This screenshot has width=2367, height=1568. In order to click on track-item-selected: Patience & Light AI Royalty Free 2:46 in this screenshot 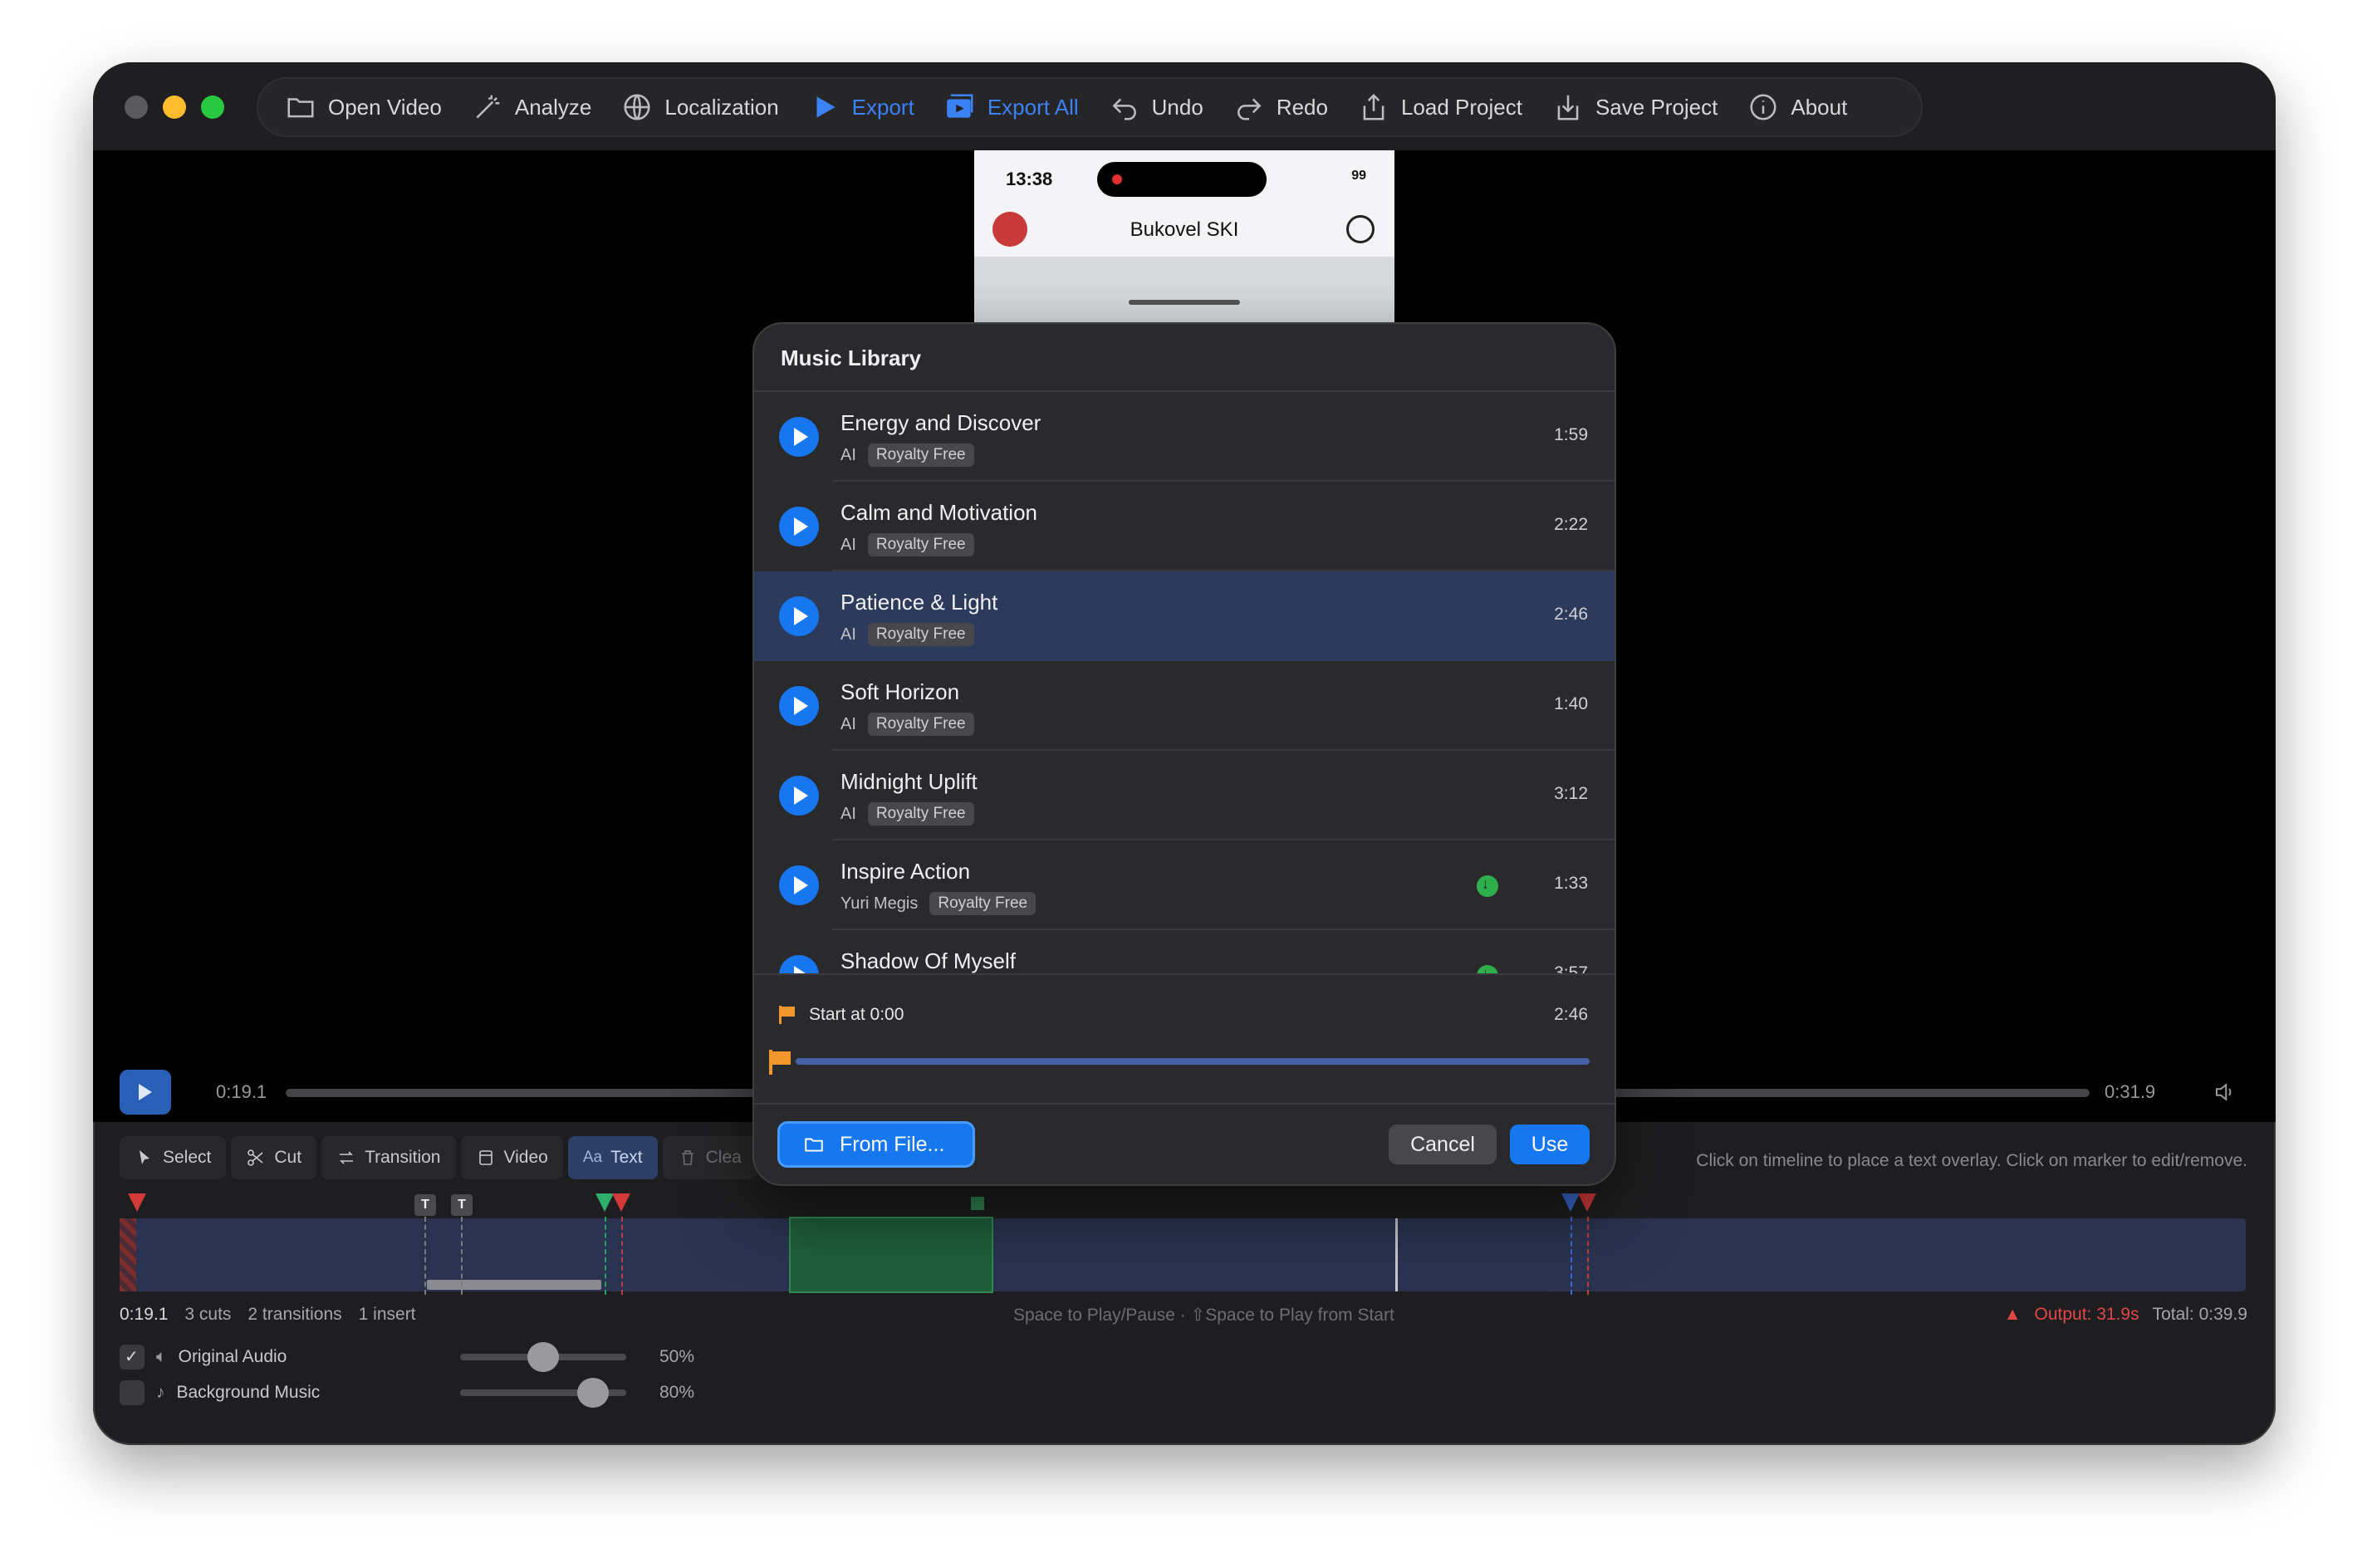, I will do `click(1184, 616)`.